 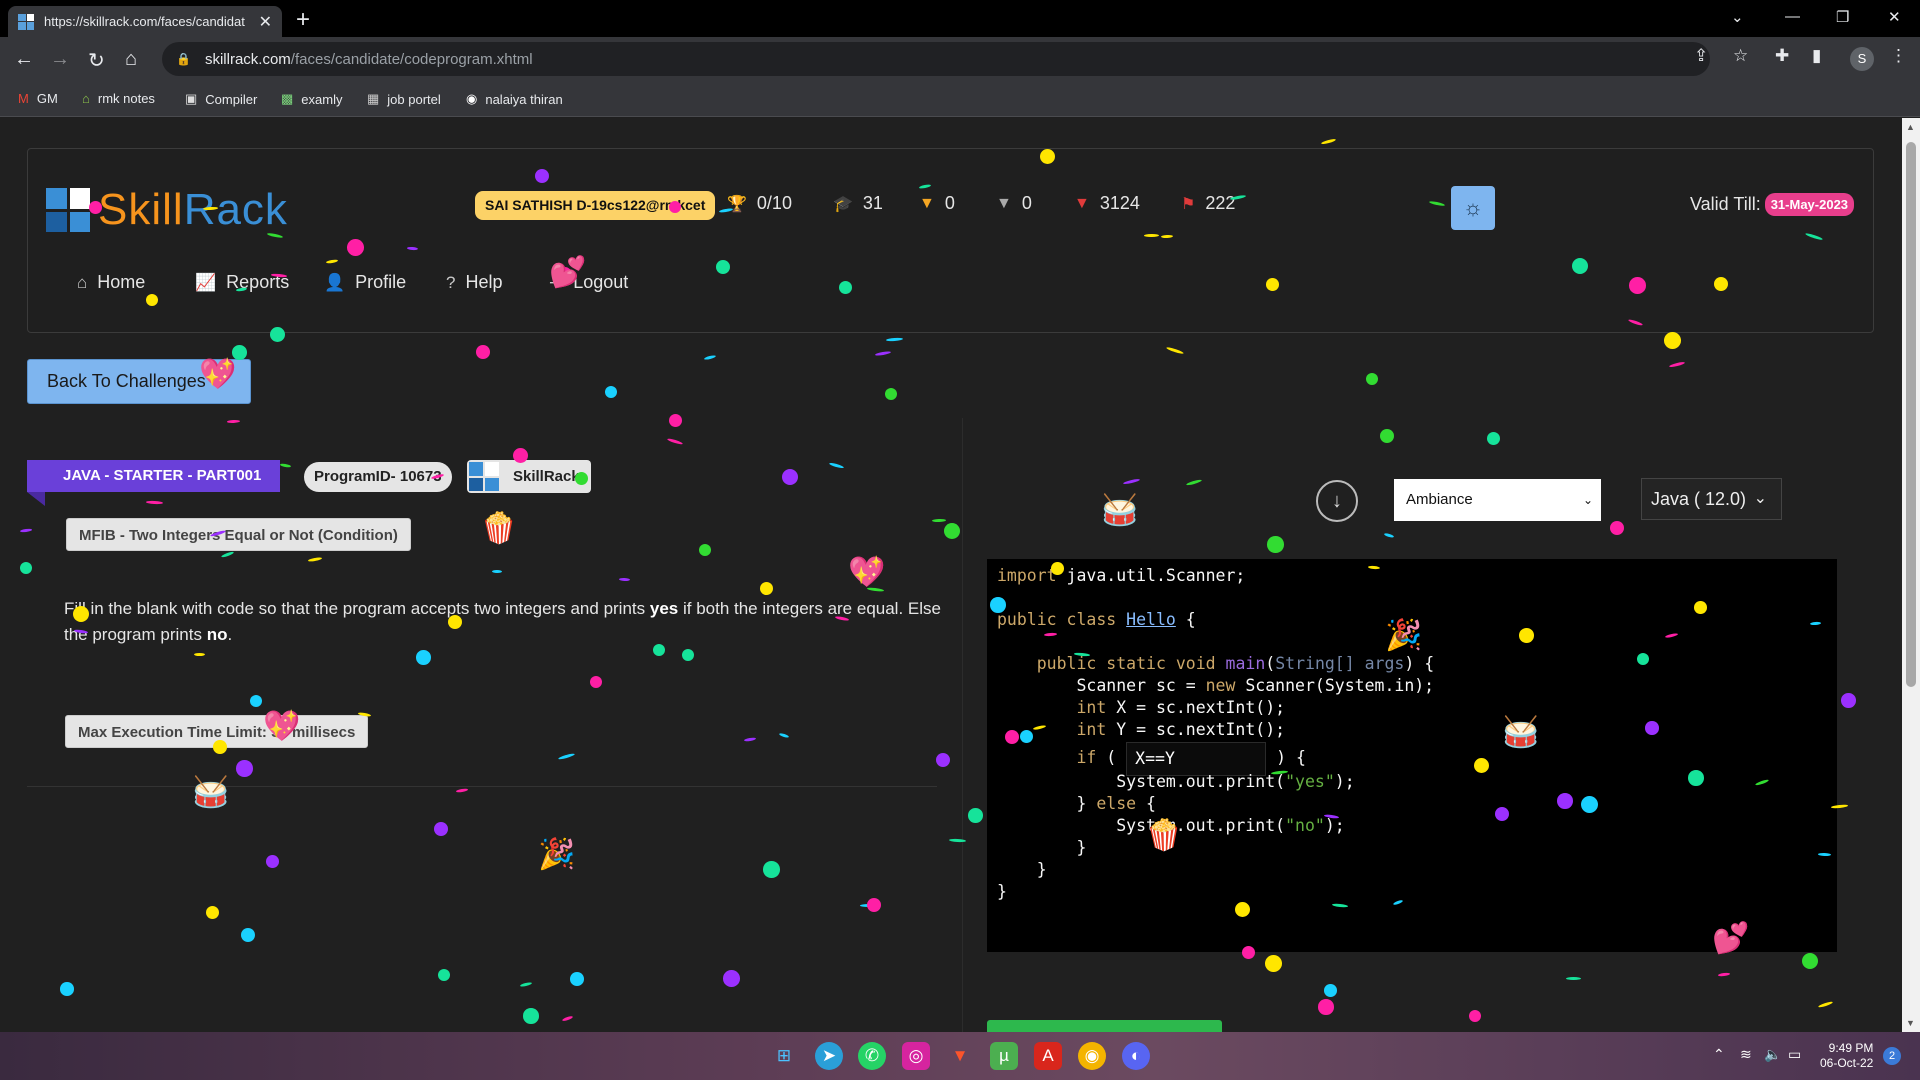 What do you see at coordinates (1892, 1056) in the screenshot?
I see `notification-badge: 2` at bounding box center [1892, 1056].